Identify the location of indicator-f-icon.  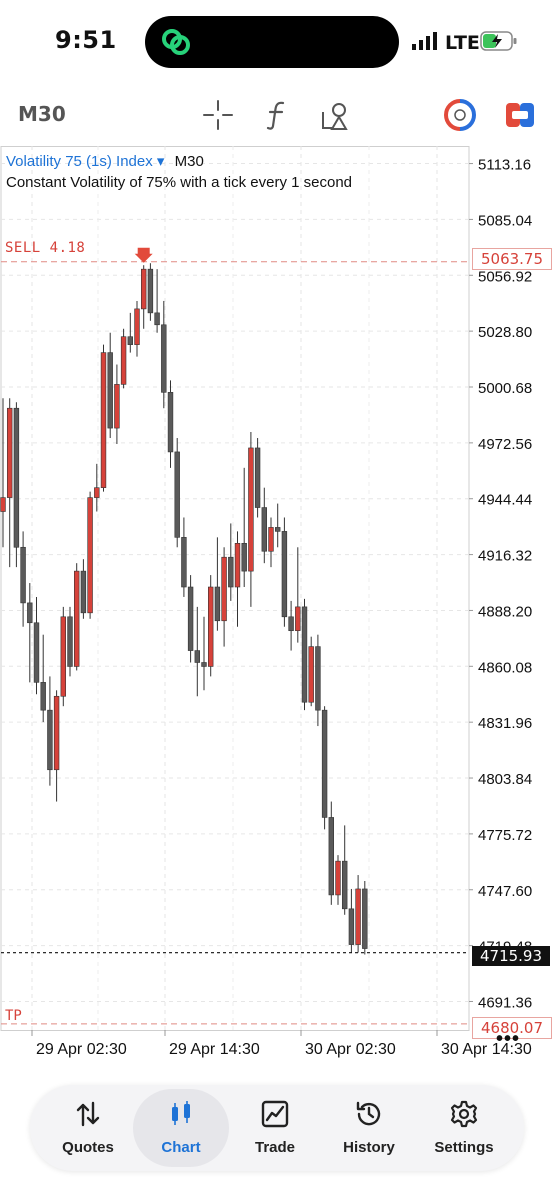
(278, 115).